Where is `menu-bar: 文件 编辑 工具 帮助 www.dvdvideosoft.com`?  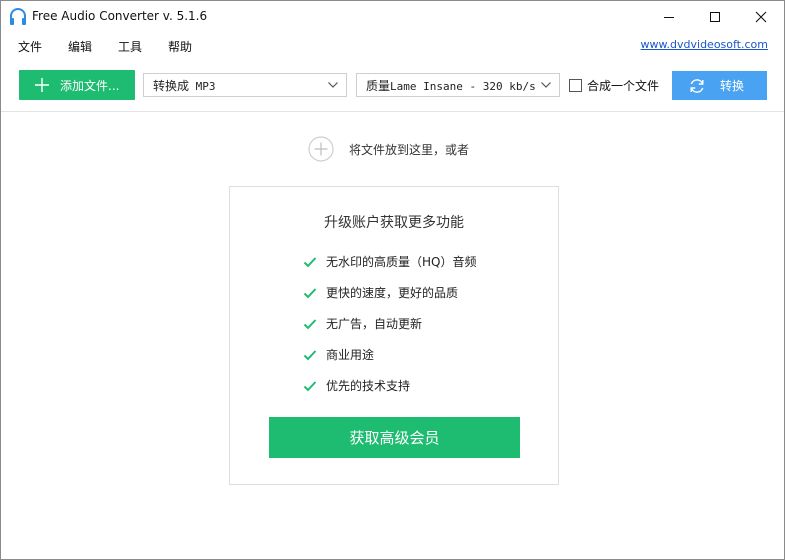 menu-bar: 文件 编辑 工具 帮助 www.dvdvideosoft.com is located at coordinates (392, 46).